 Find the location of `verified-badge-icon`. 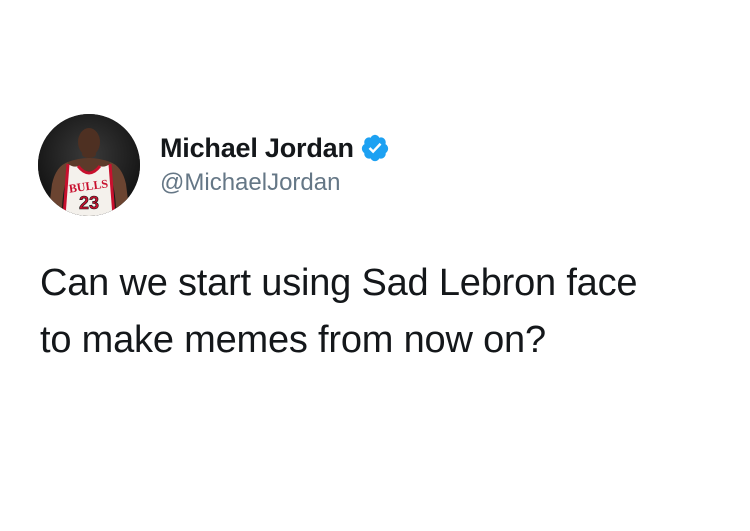

verified-badge-icon is located at coordinates (375, 148).